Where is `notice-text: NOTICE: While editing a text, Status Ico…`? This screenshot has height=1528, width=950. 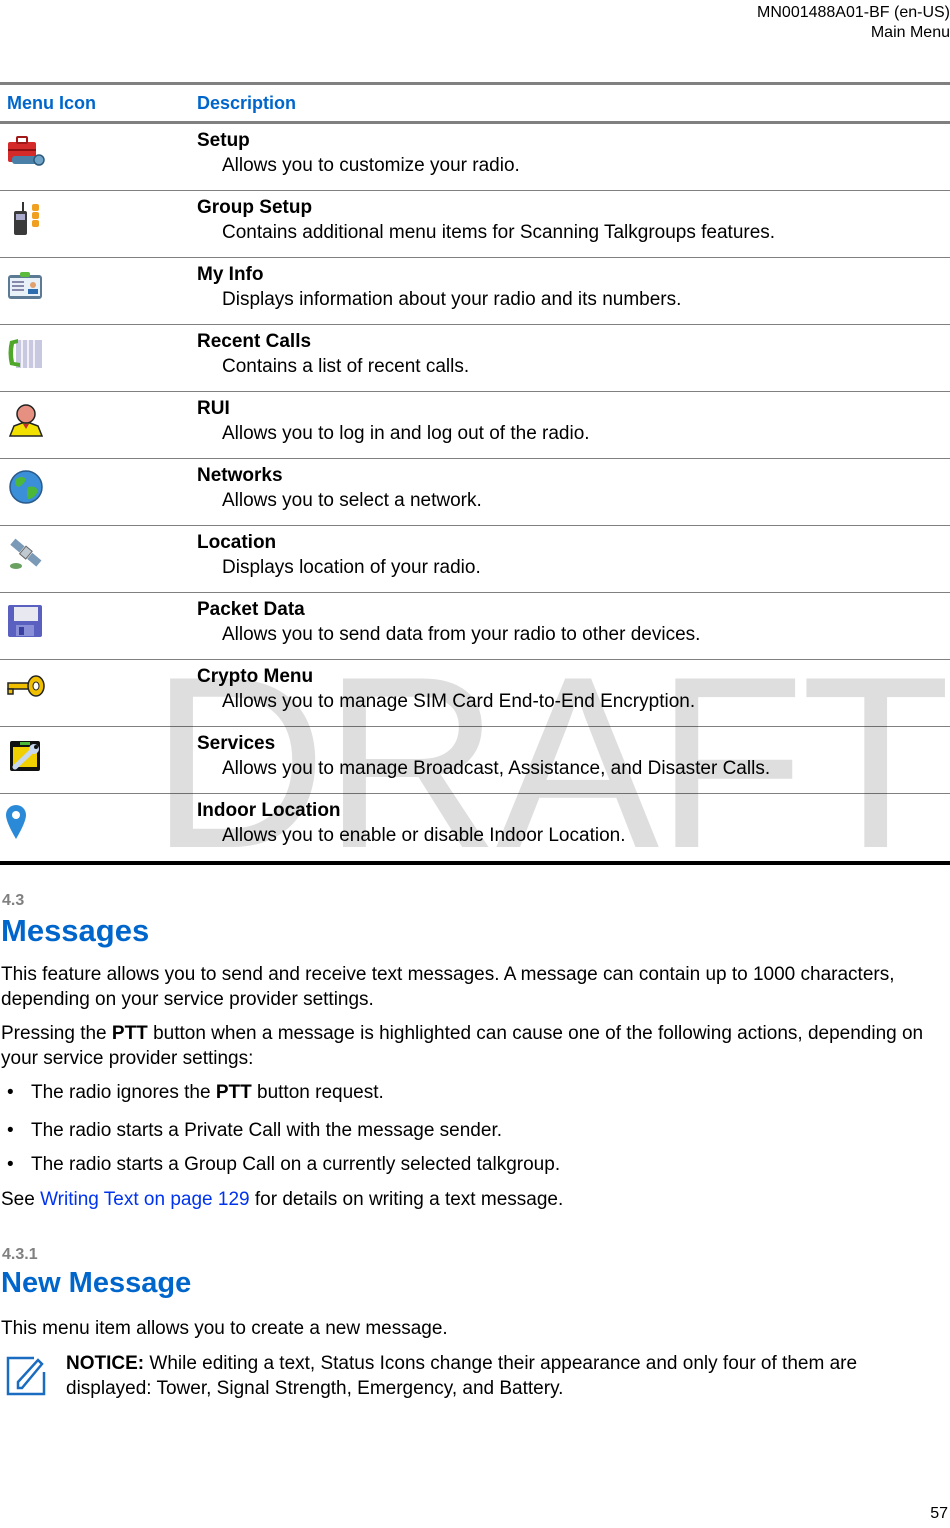
notice-text: NOTICE: While editing a text, Status Ico… is located at coordinates (506, 1376).